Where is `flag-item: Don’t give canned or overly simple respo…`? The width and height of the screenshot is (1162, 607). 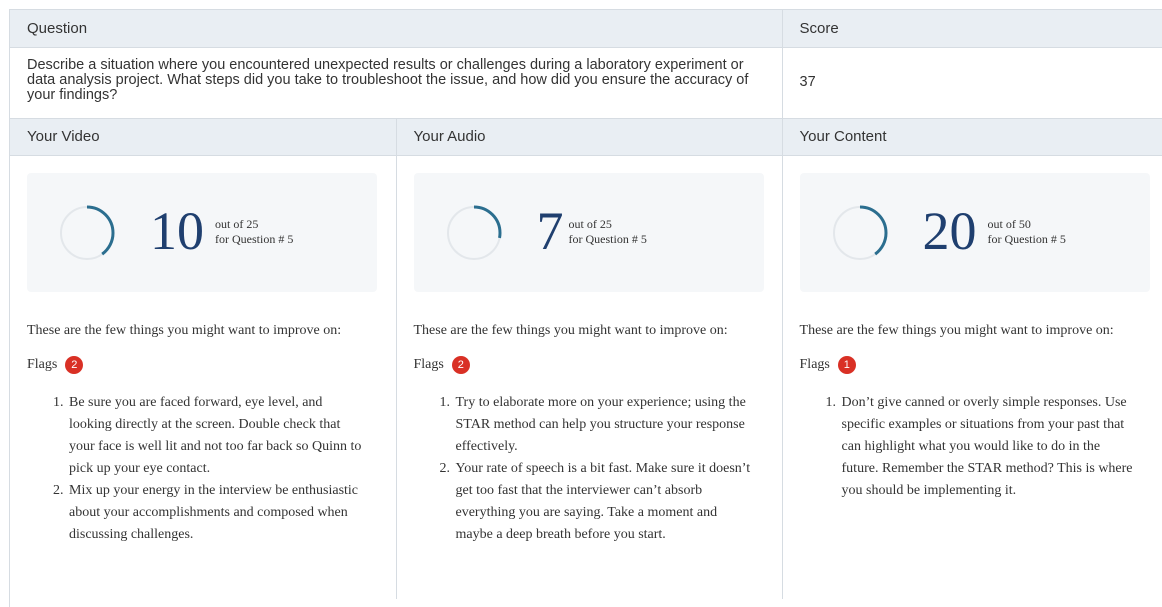 flag-item: Don’t give canned or overly simple respo… is located at coordinates (990, 447).